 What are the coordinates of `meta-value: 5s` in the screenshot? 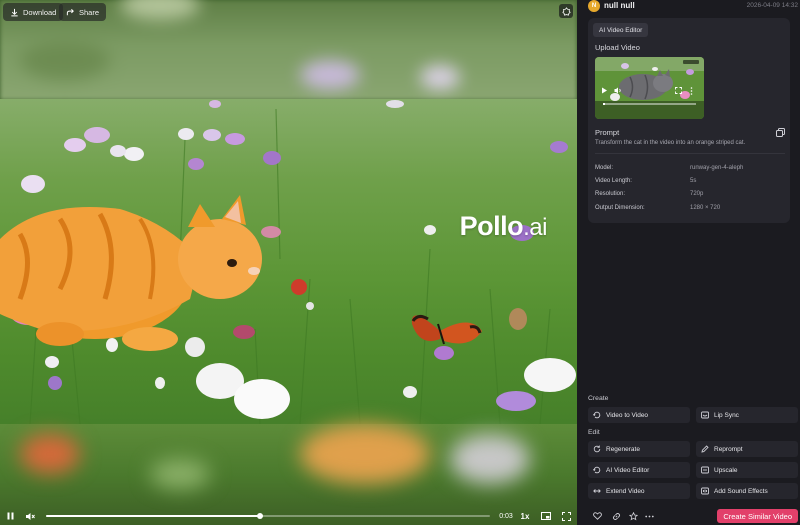 It's located at (693, 180).